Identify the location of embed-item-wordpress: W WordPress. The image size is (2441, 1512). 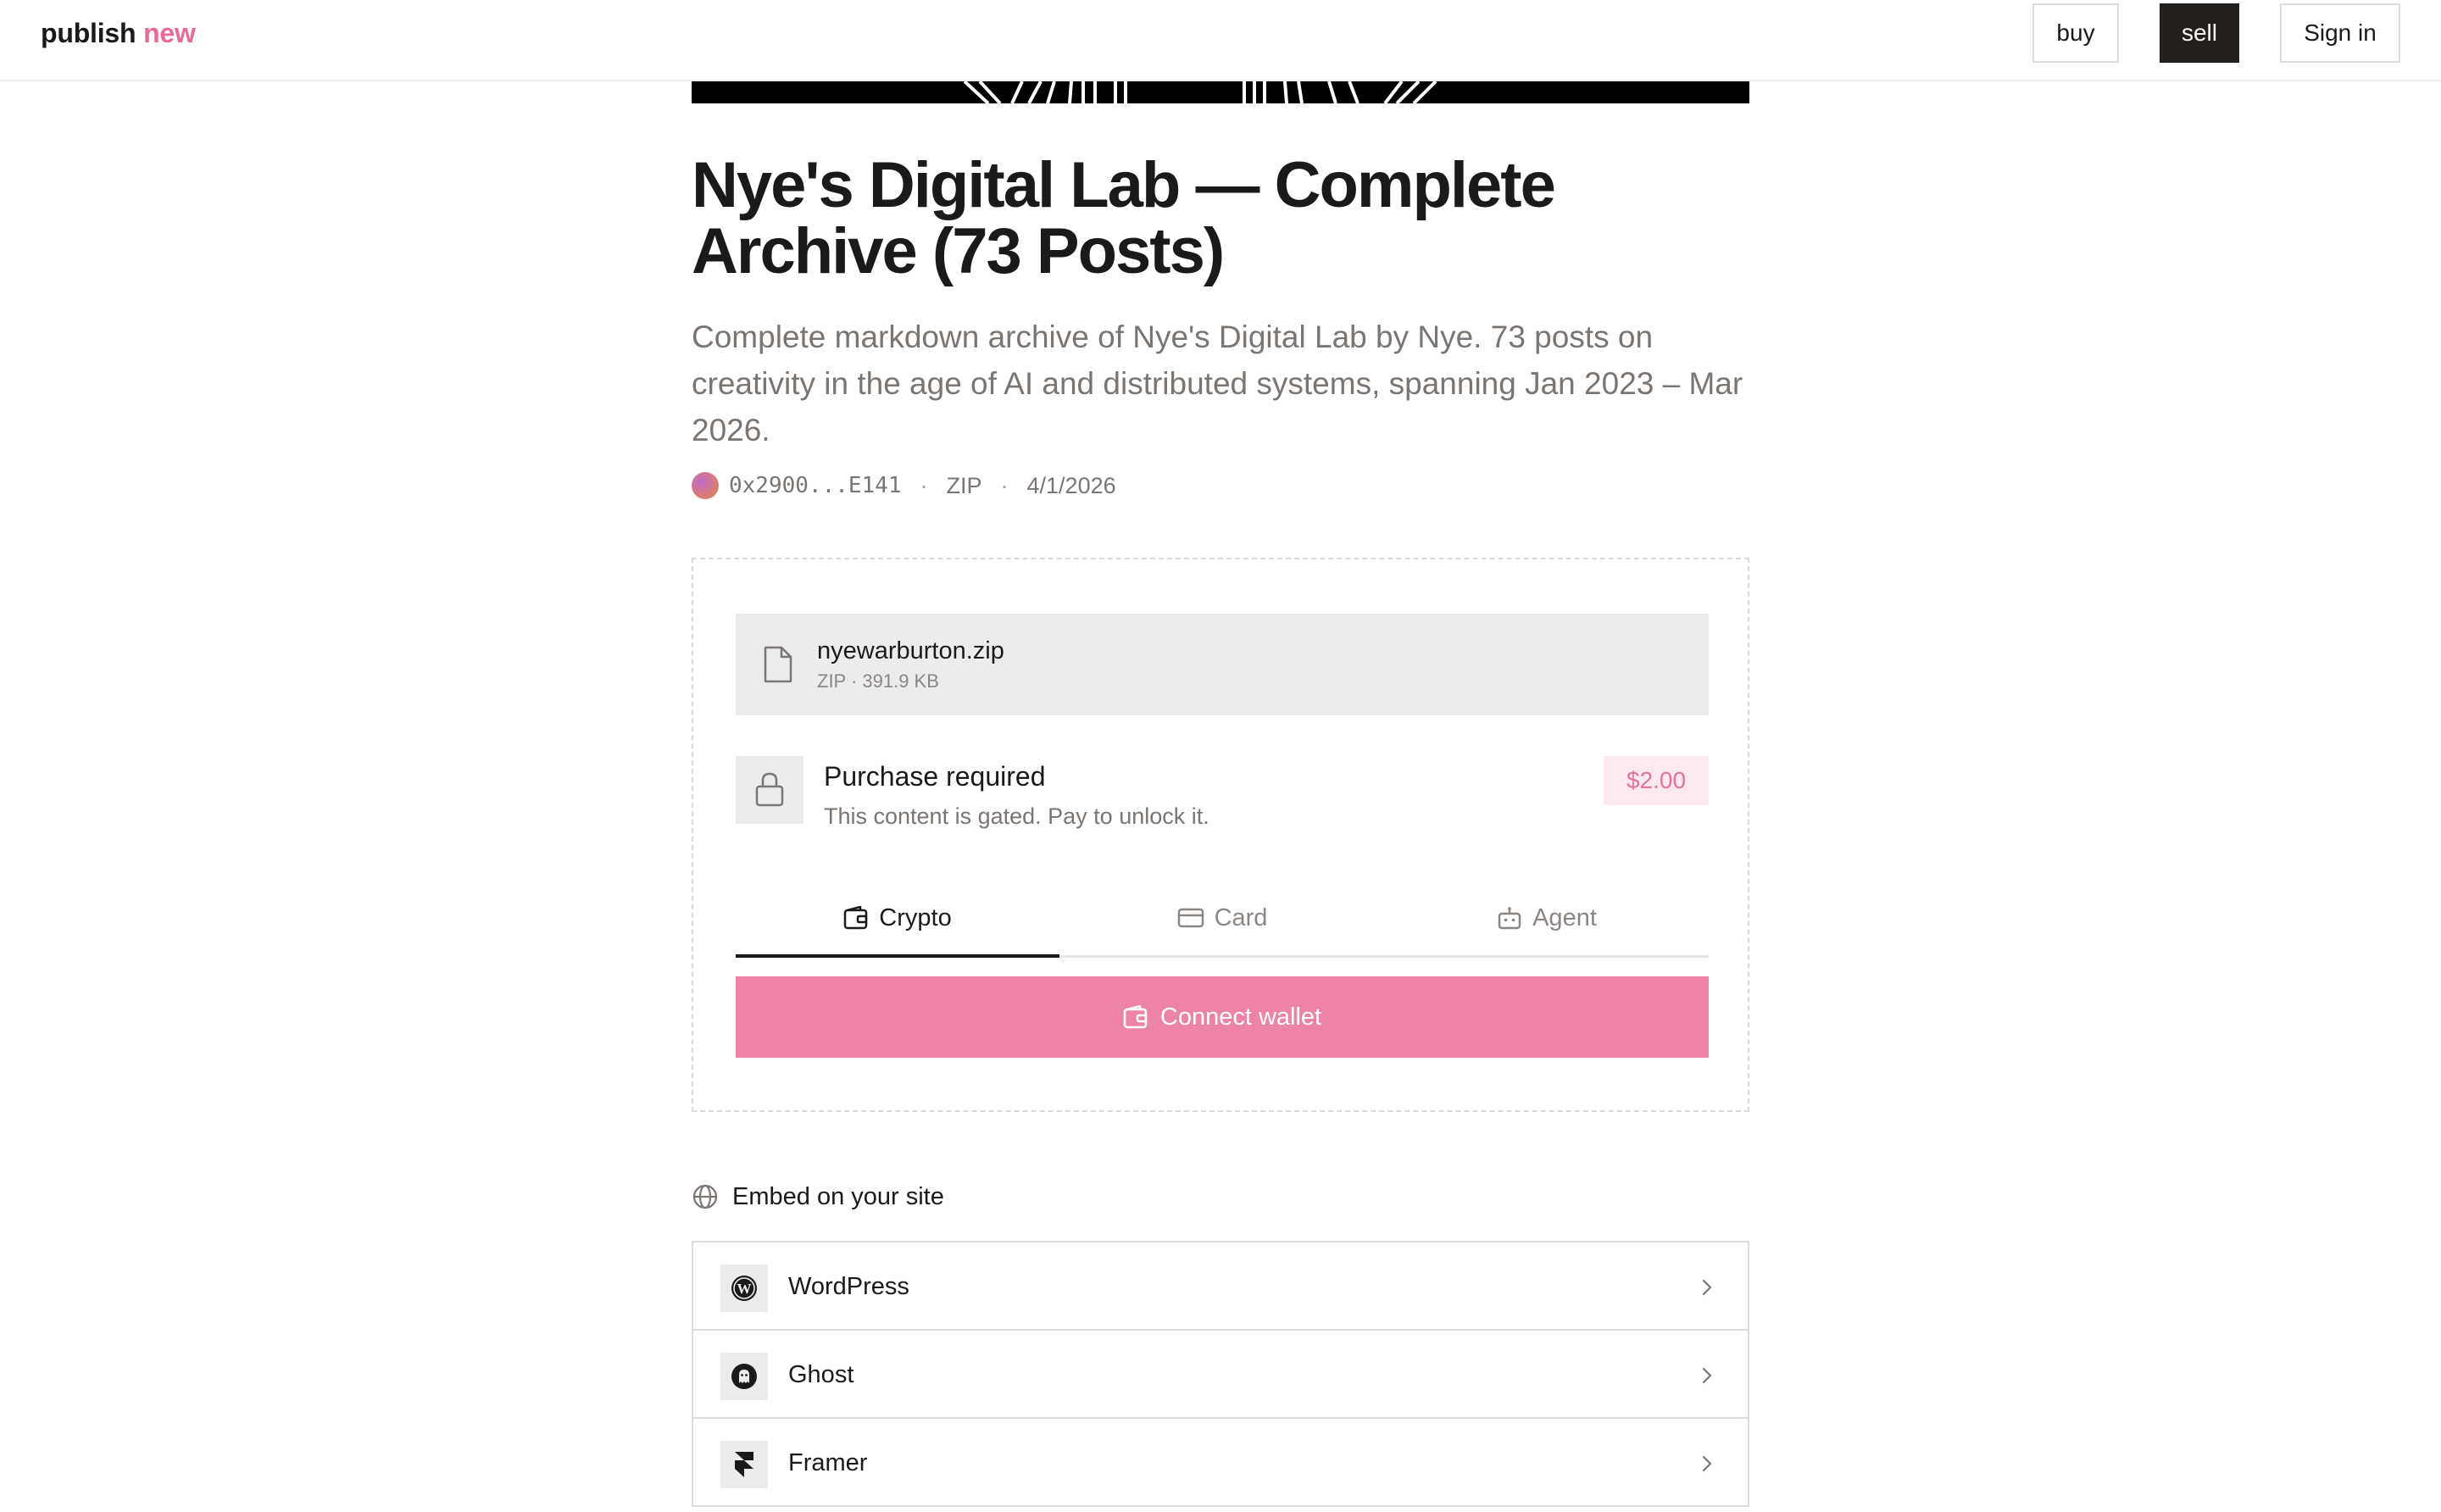
(1220, 1286).